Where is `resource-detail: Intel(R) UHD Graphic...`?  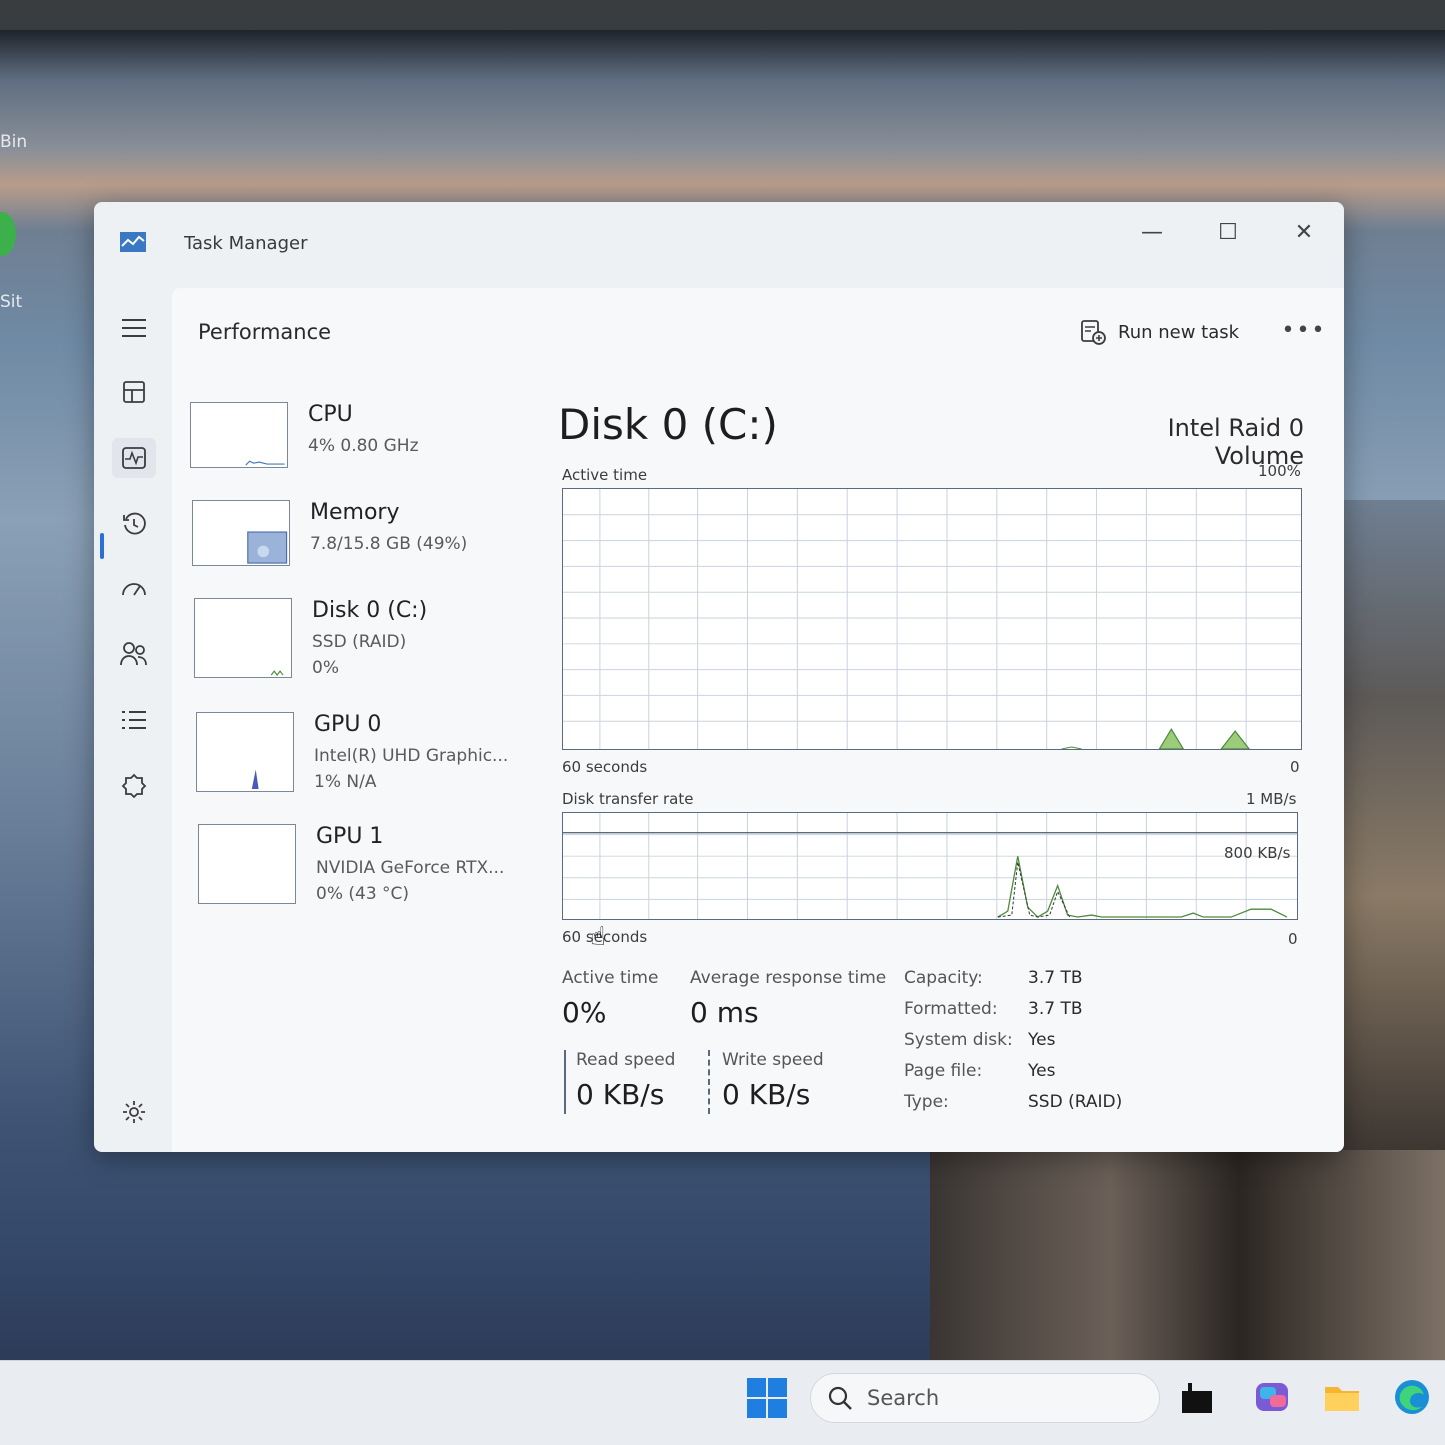
resource-detail: Intel(R) UHD Graphic... is located at coordinates (411, 756).